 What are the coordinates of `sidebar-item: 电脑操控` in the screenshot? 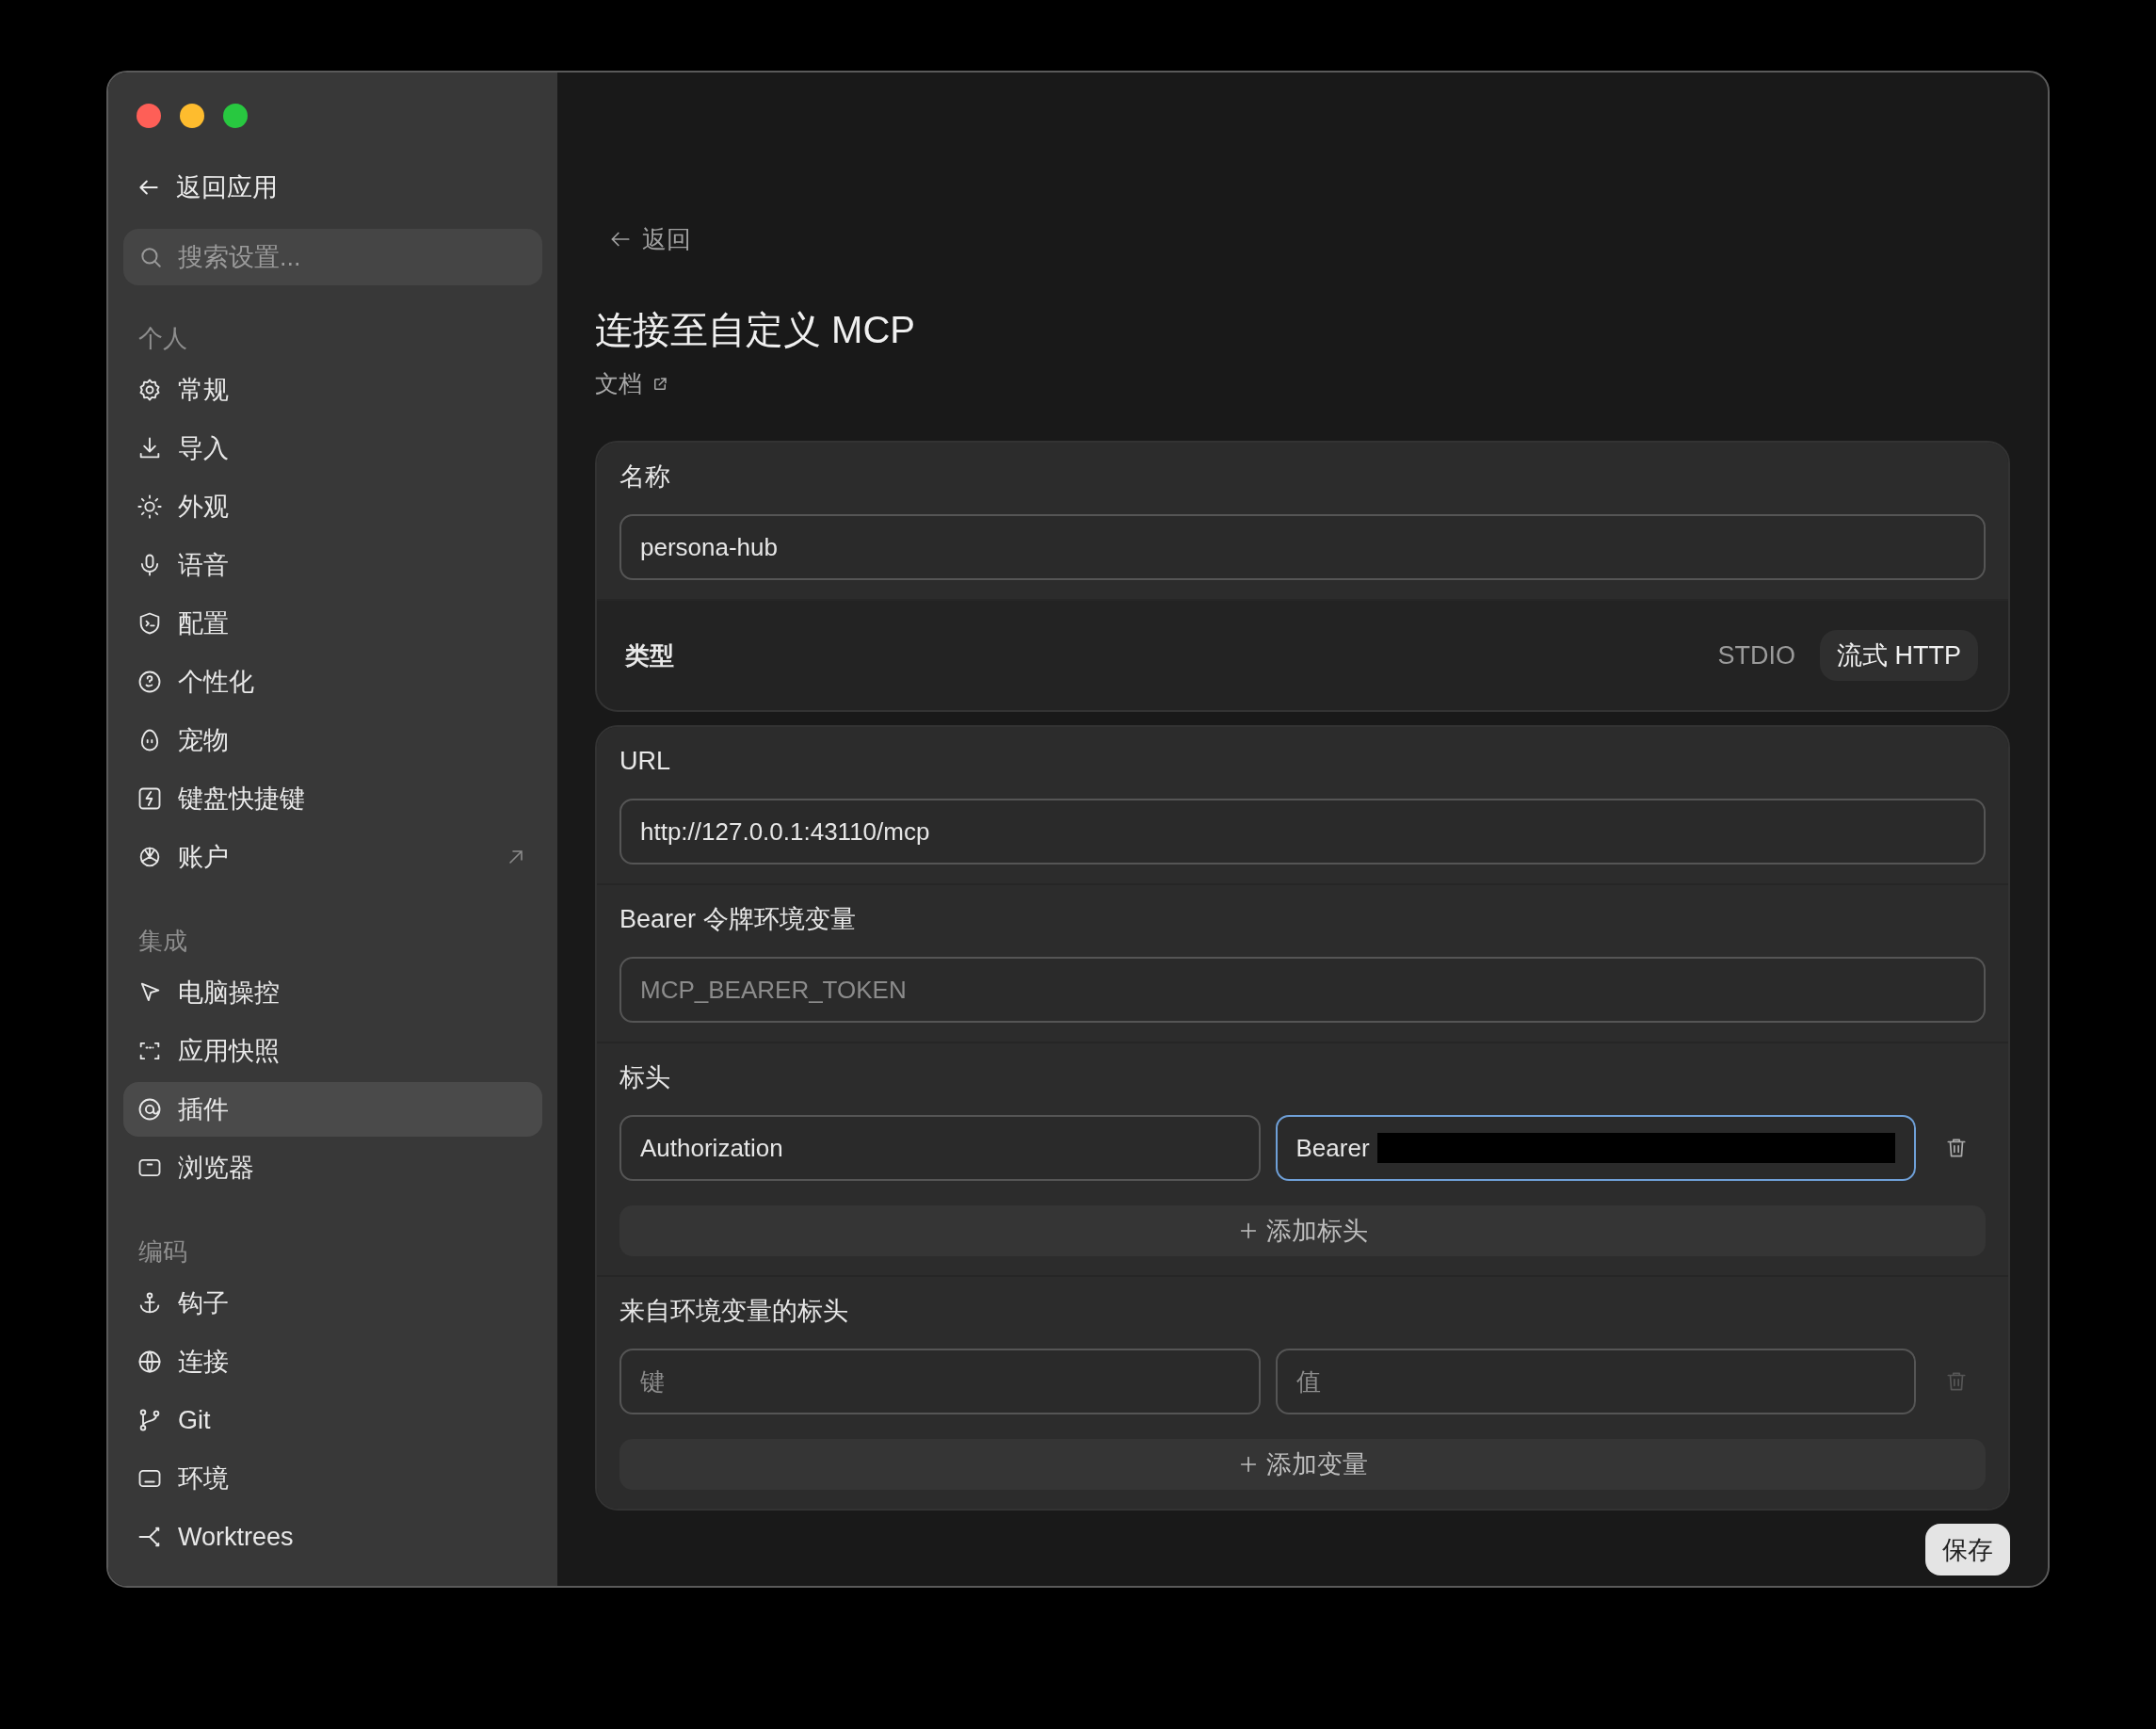 It's located at (332, 992).